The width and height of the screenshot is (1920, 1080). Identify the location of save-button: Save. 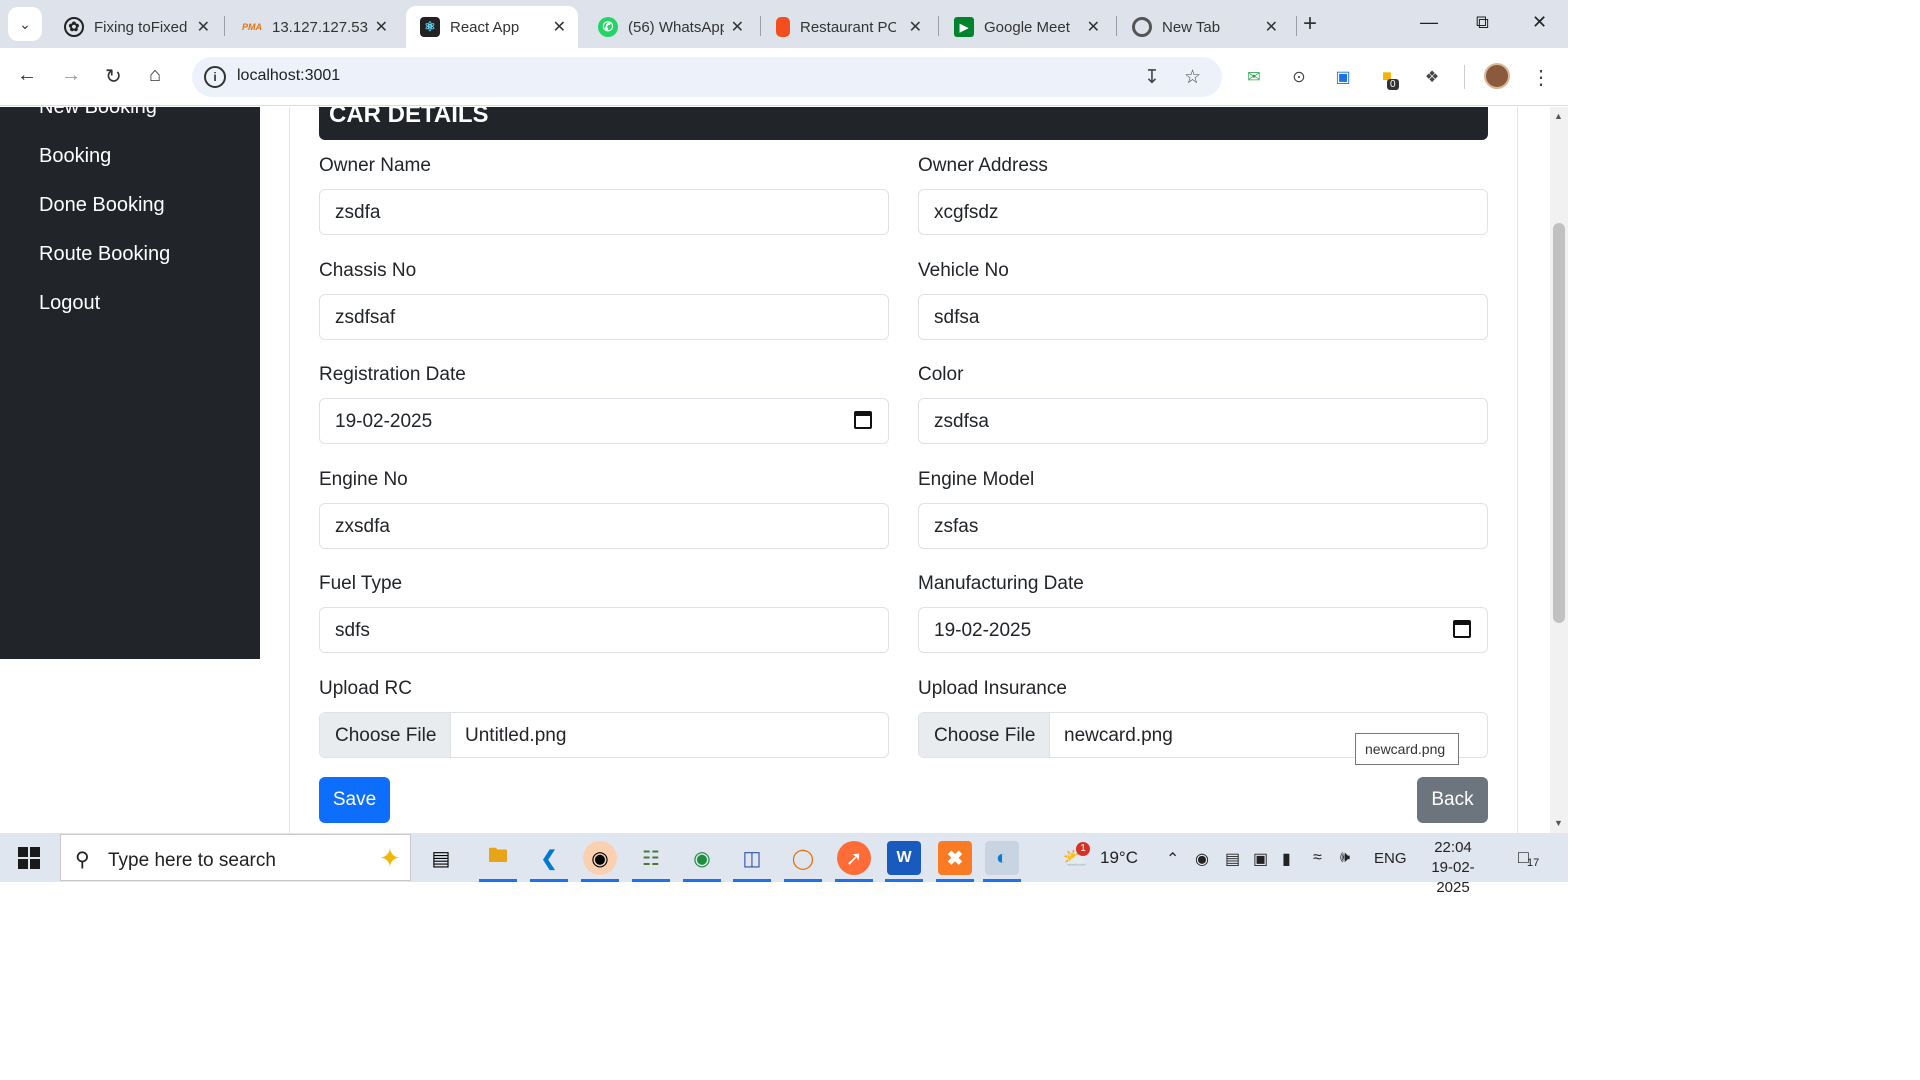
(354, 800).